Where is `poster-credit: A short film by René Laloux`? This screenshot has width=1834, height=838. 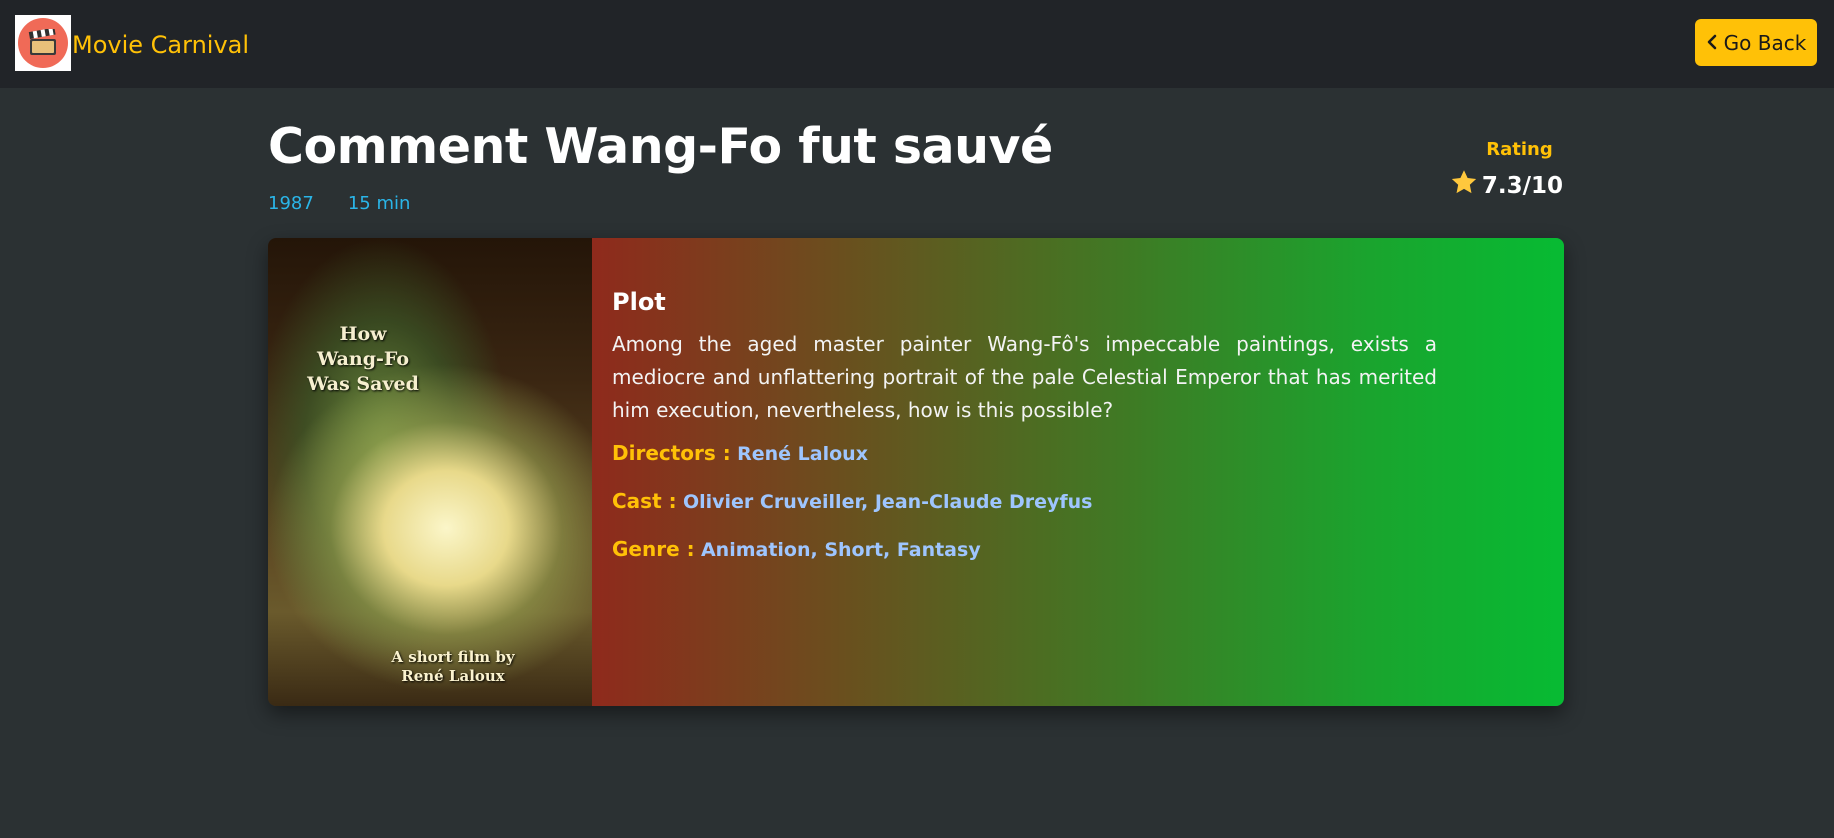
poster-credit: A short film by René Laloux is located at coordinates (453, 666).